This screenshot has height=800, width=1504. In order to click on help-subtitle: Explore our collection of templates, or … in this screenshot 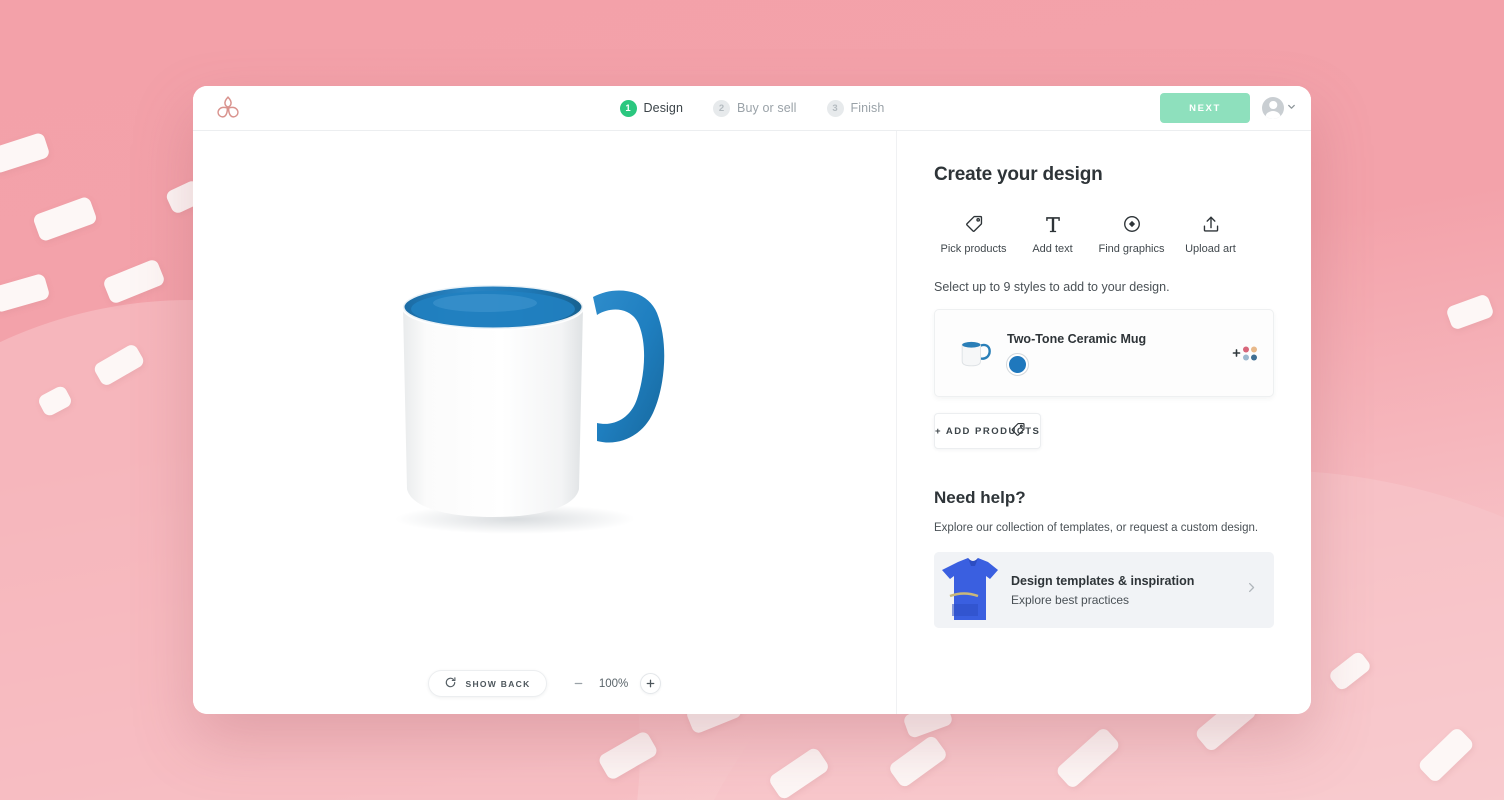, I will do `click(1096, 528)`.